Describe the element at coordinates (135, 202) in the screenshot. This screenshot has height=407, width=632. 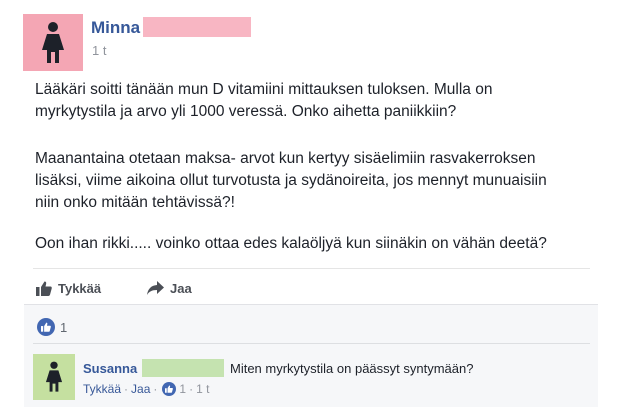
I see `post-text-line: niin onko mitään tehtävissä?!` at that location.